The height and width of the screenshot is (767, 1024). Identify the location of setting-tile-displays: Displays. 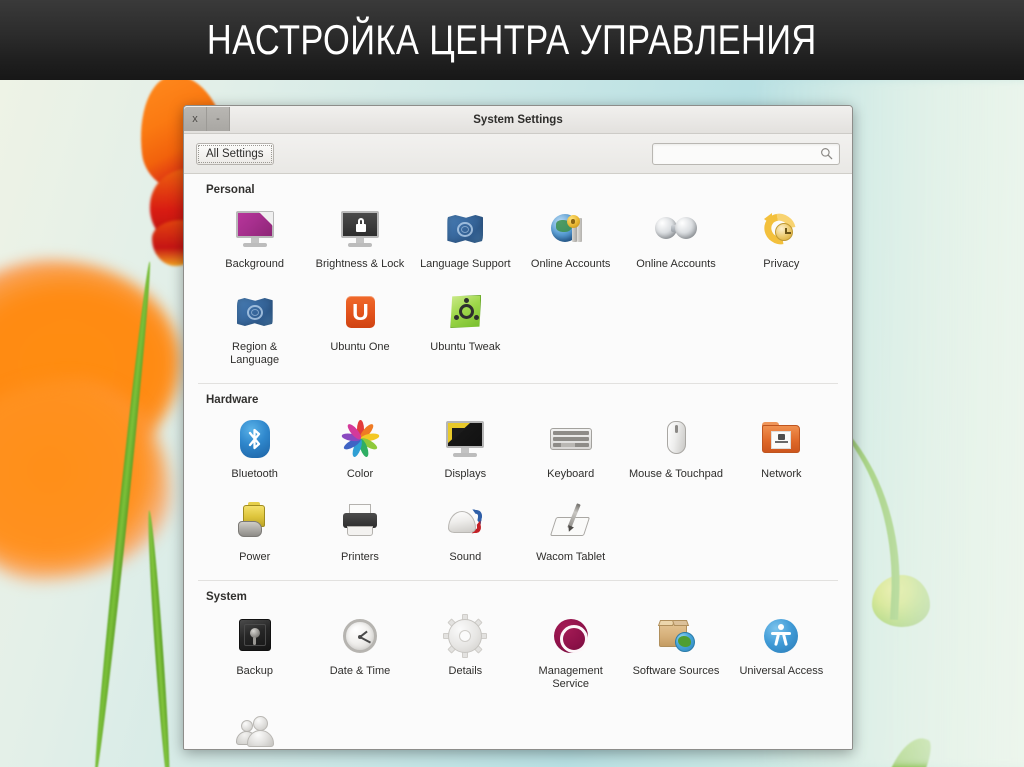
(465, 450).